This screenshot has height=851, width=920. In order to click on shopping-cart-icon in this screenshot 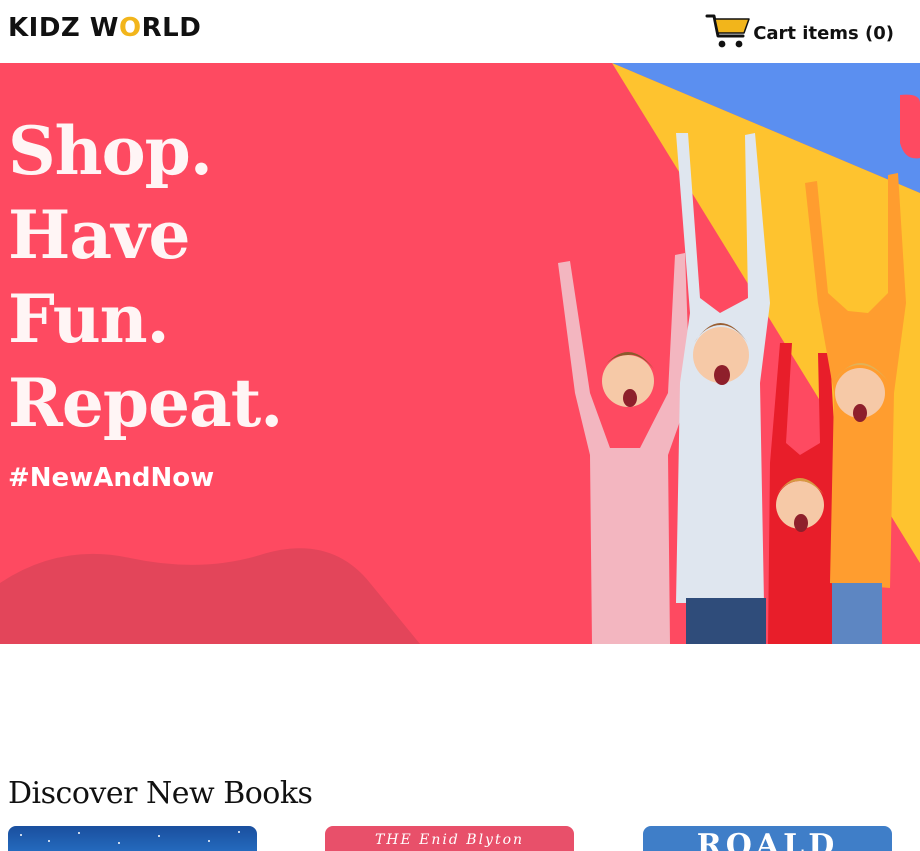, I will do `click(728, 33)`.